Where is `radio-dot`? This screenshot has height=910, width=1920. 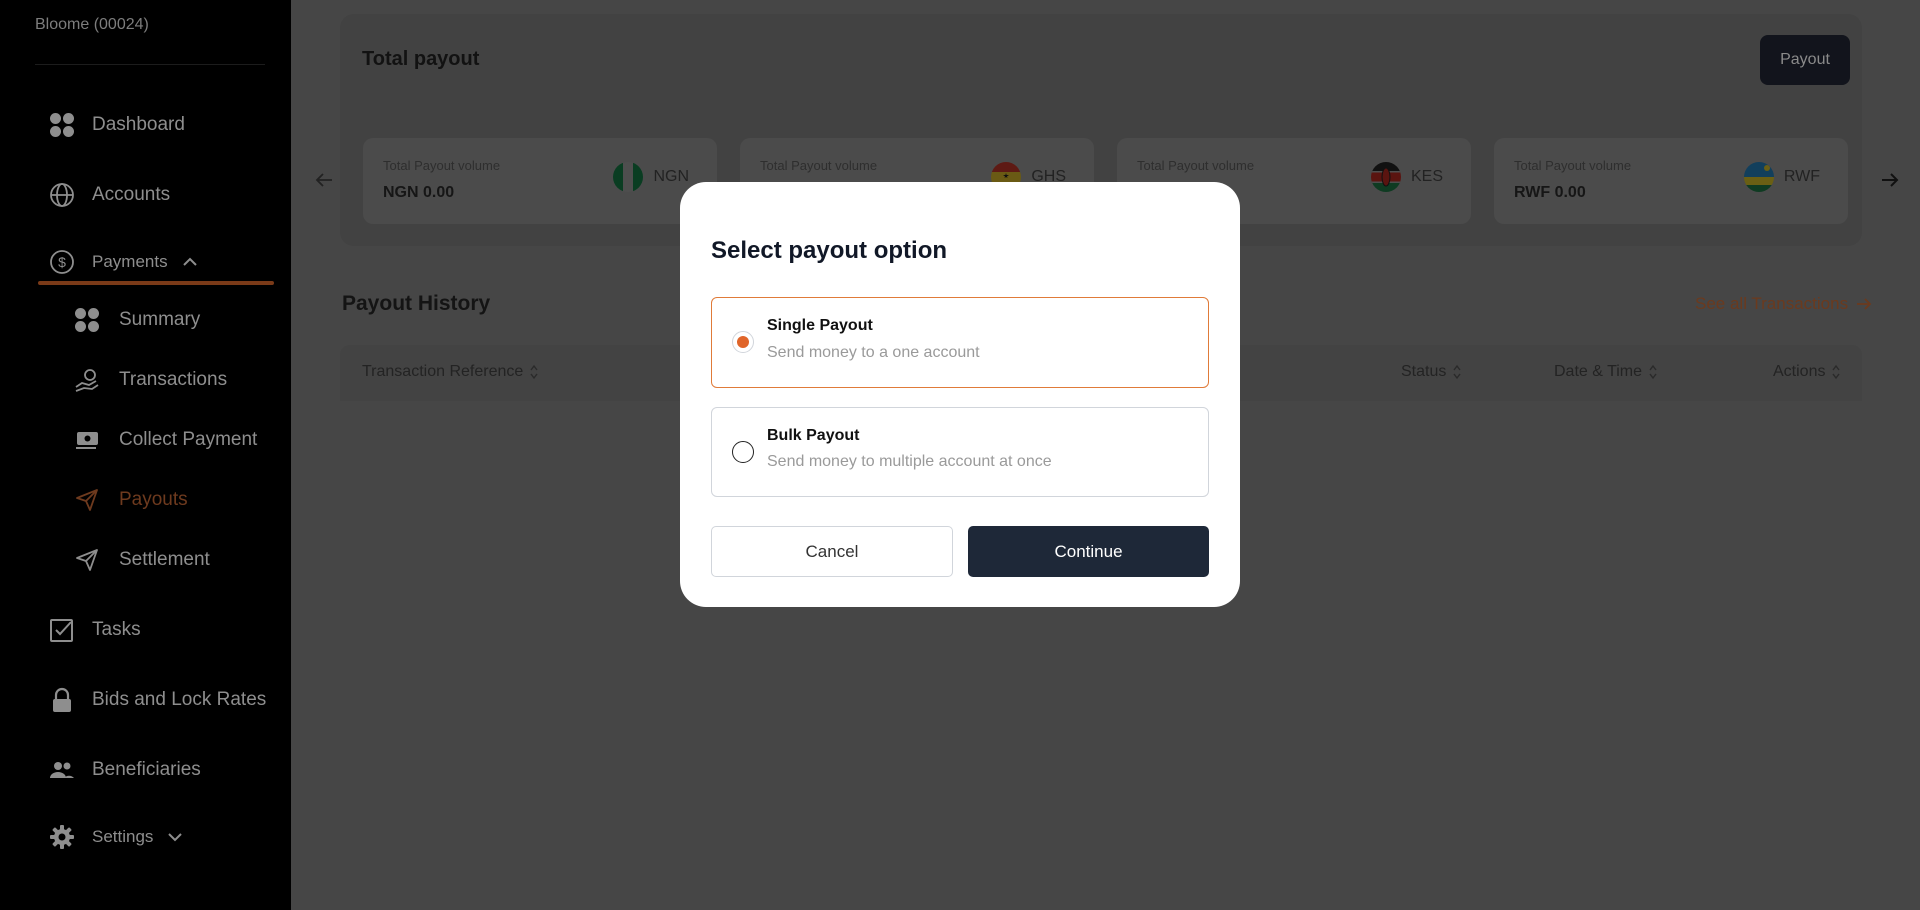 radio-dot is located at coordinates (743, 342).